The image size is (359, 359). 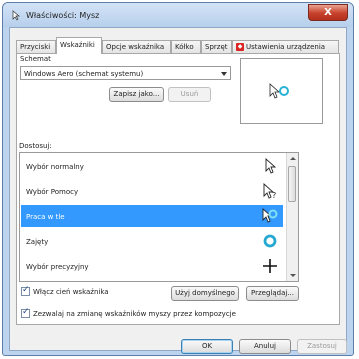 I want to click on cancel-button: Anuluj, so click(x=265, y=346).